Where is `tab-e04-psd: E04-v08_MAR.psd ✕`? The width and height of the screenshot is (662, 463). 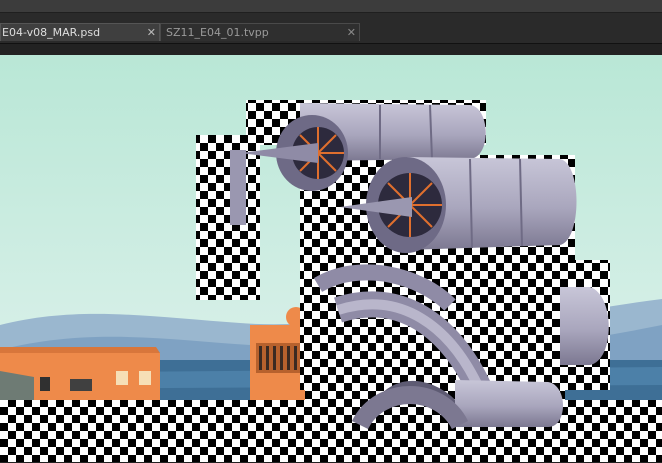
tab-e04-psd: E04-v08_MAR.psd ✕ is located at coordinates (80, 32).